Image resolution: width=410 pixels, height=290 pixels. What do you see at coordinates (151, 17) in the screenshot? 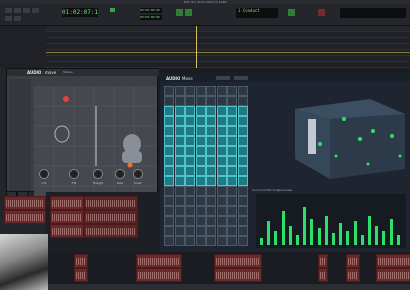
I see `sub-counter-end: 00:00:00:00` at bounding box center [151, 17].